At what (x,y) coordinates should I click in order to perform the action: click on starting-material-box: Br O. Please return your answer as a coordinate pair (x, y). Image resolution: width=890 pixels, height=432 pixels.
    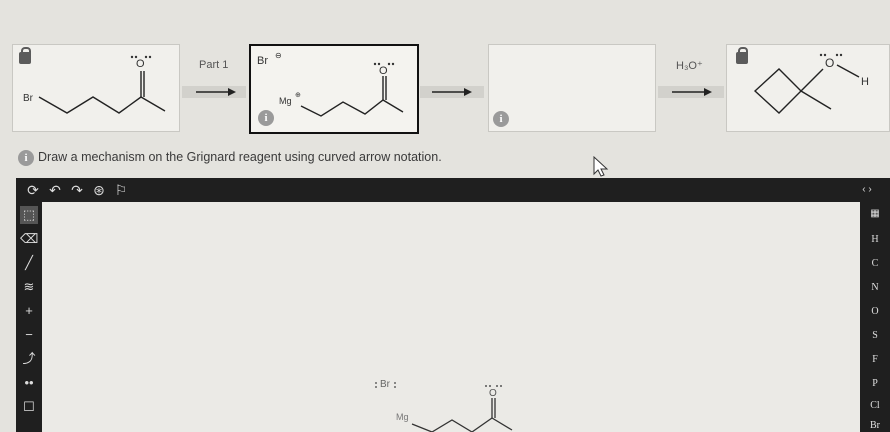
    Looking at the image, I should click on (96, 88).